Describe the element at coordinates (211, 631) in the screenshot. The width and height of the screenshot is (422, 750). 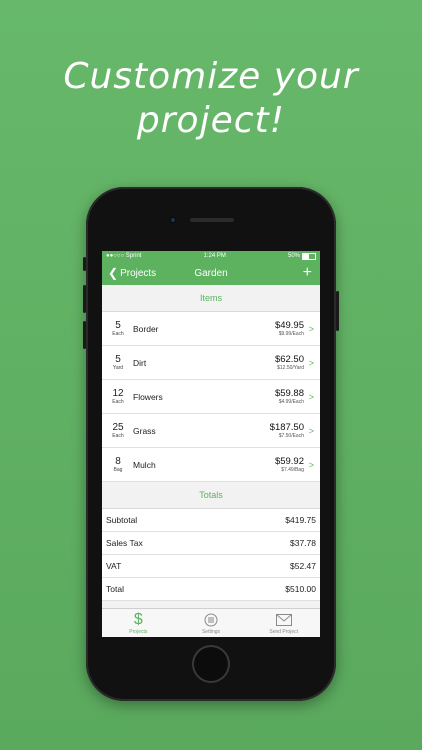
I see `tab-label: Settings` at that location.